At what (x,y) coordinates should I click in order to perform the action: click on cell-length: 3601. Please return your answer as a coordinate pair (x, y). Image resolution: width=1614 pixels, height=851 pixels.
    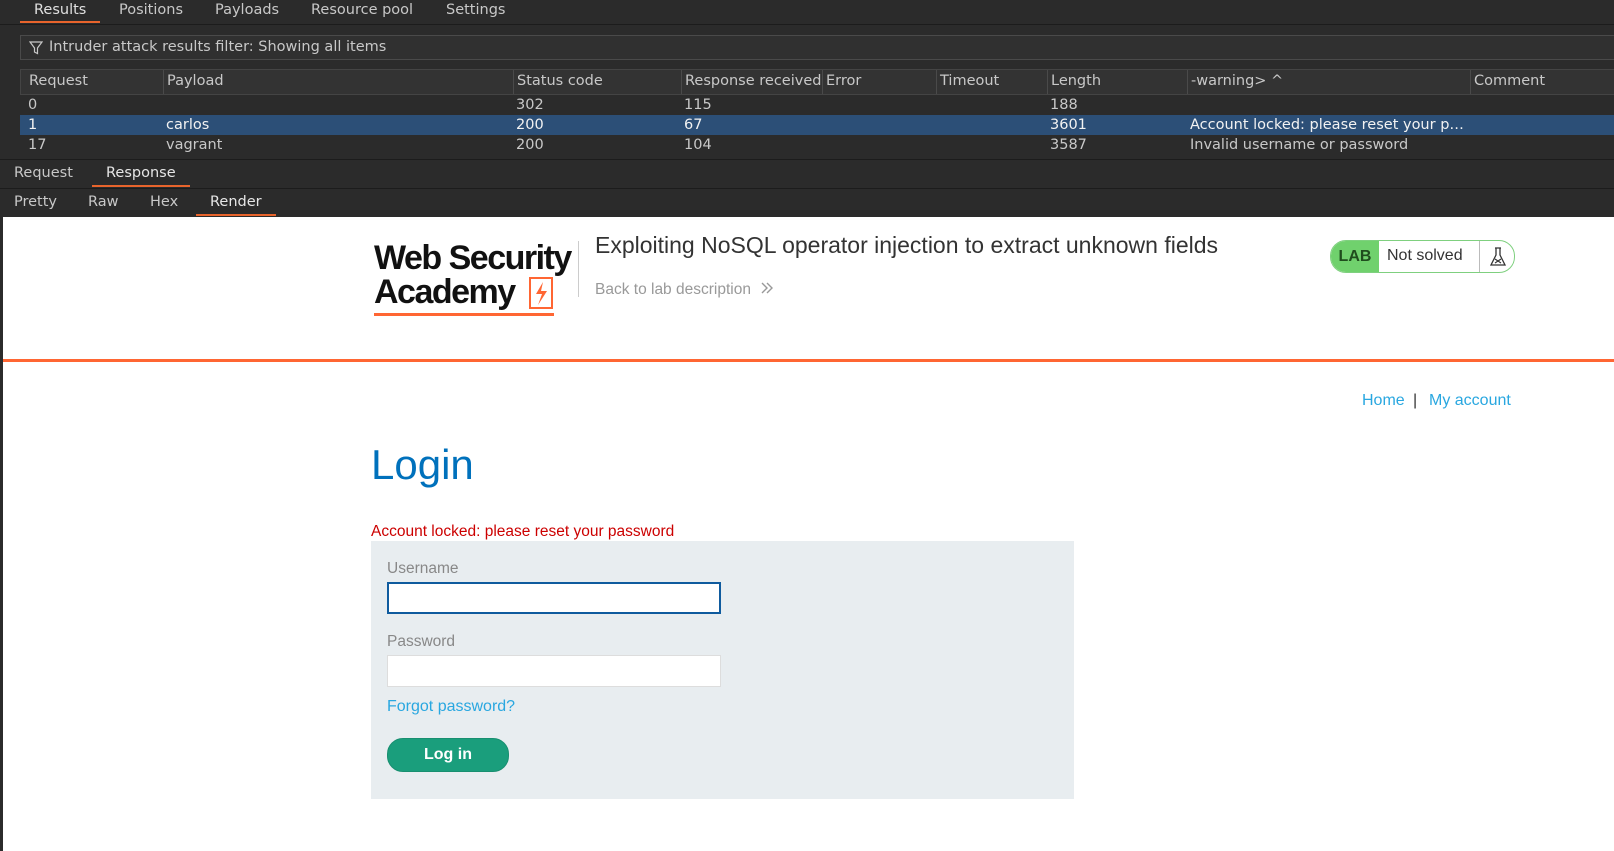
    Looking at the image, I should click on (1068, 125).